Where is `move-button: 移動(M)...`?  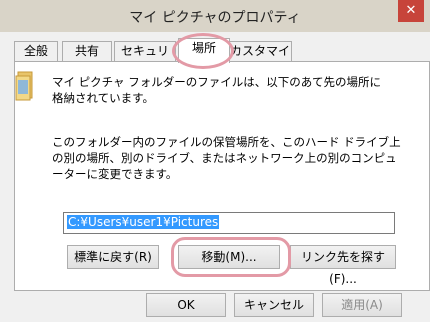 move-button: 移動(M)... is located at coordinates (229, 257).